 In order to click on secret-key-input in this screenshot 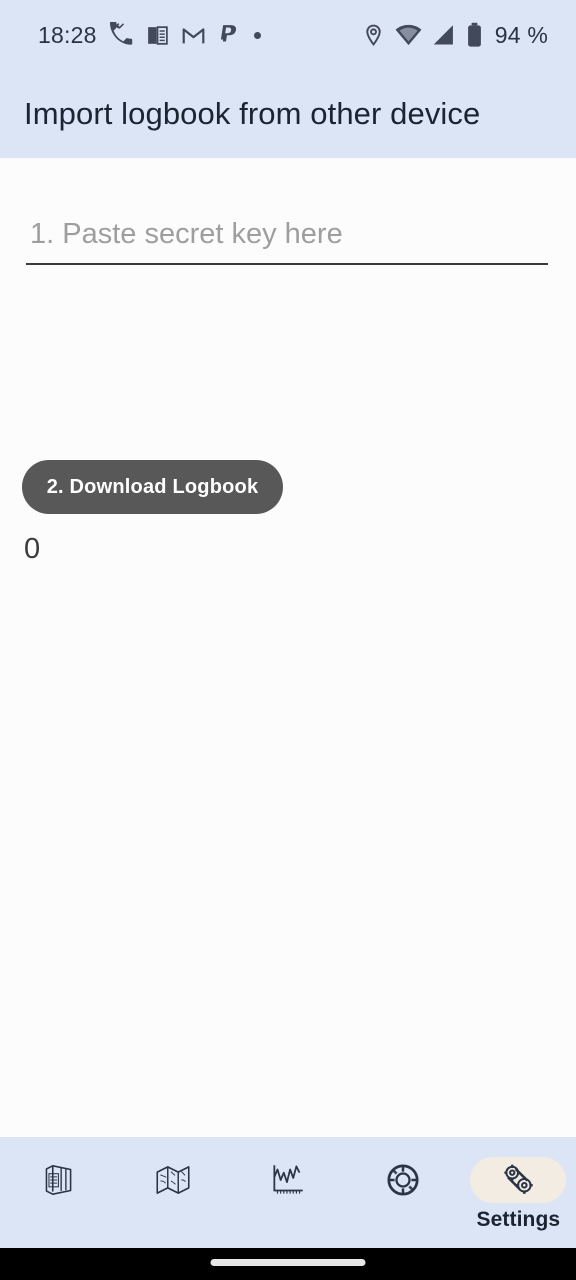, I will do `click(287, 241)`.